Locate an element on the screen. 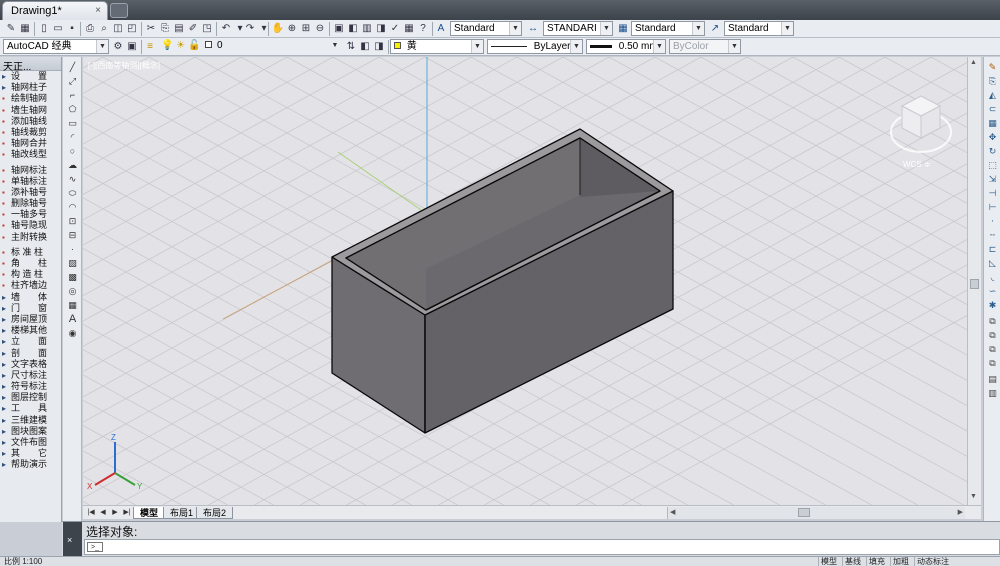 The height and width of the screenshot is (566, 1000). break-at-point-icon: ⋅ is located at coordinates (992, 221).